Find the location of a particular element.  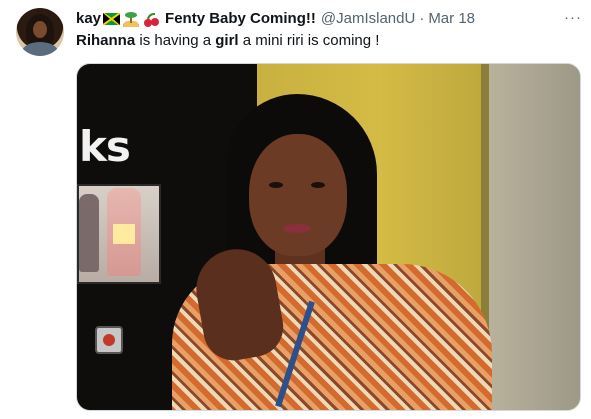

more-options-icon: ··· is located at coordinates (573, 17).